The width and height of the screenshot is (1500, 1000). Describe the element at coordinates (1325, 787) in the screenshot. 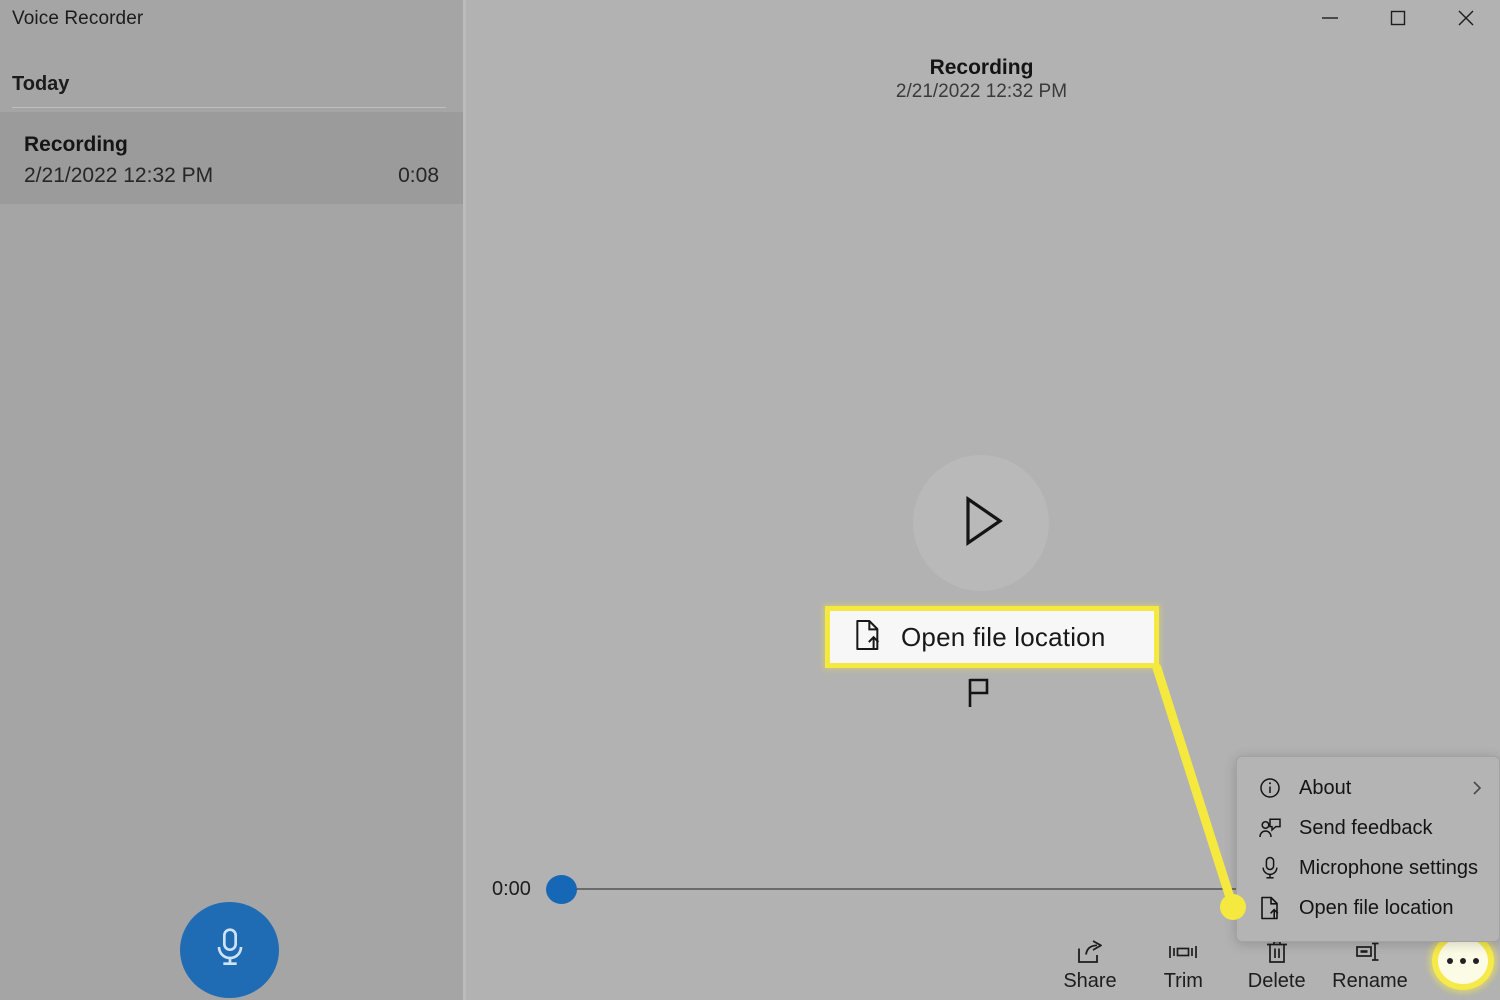

I see `menu-item-label: About` at that location.